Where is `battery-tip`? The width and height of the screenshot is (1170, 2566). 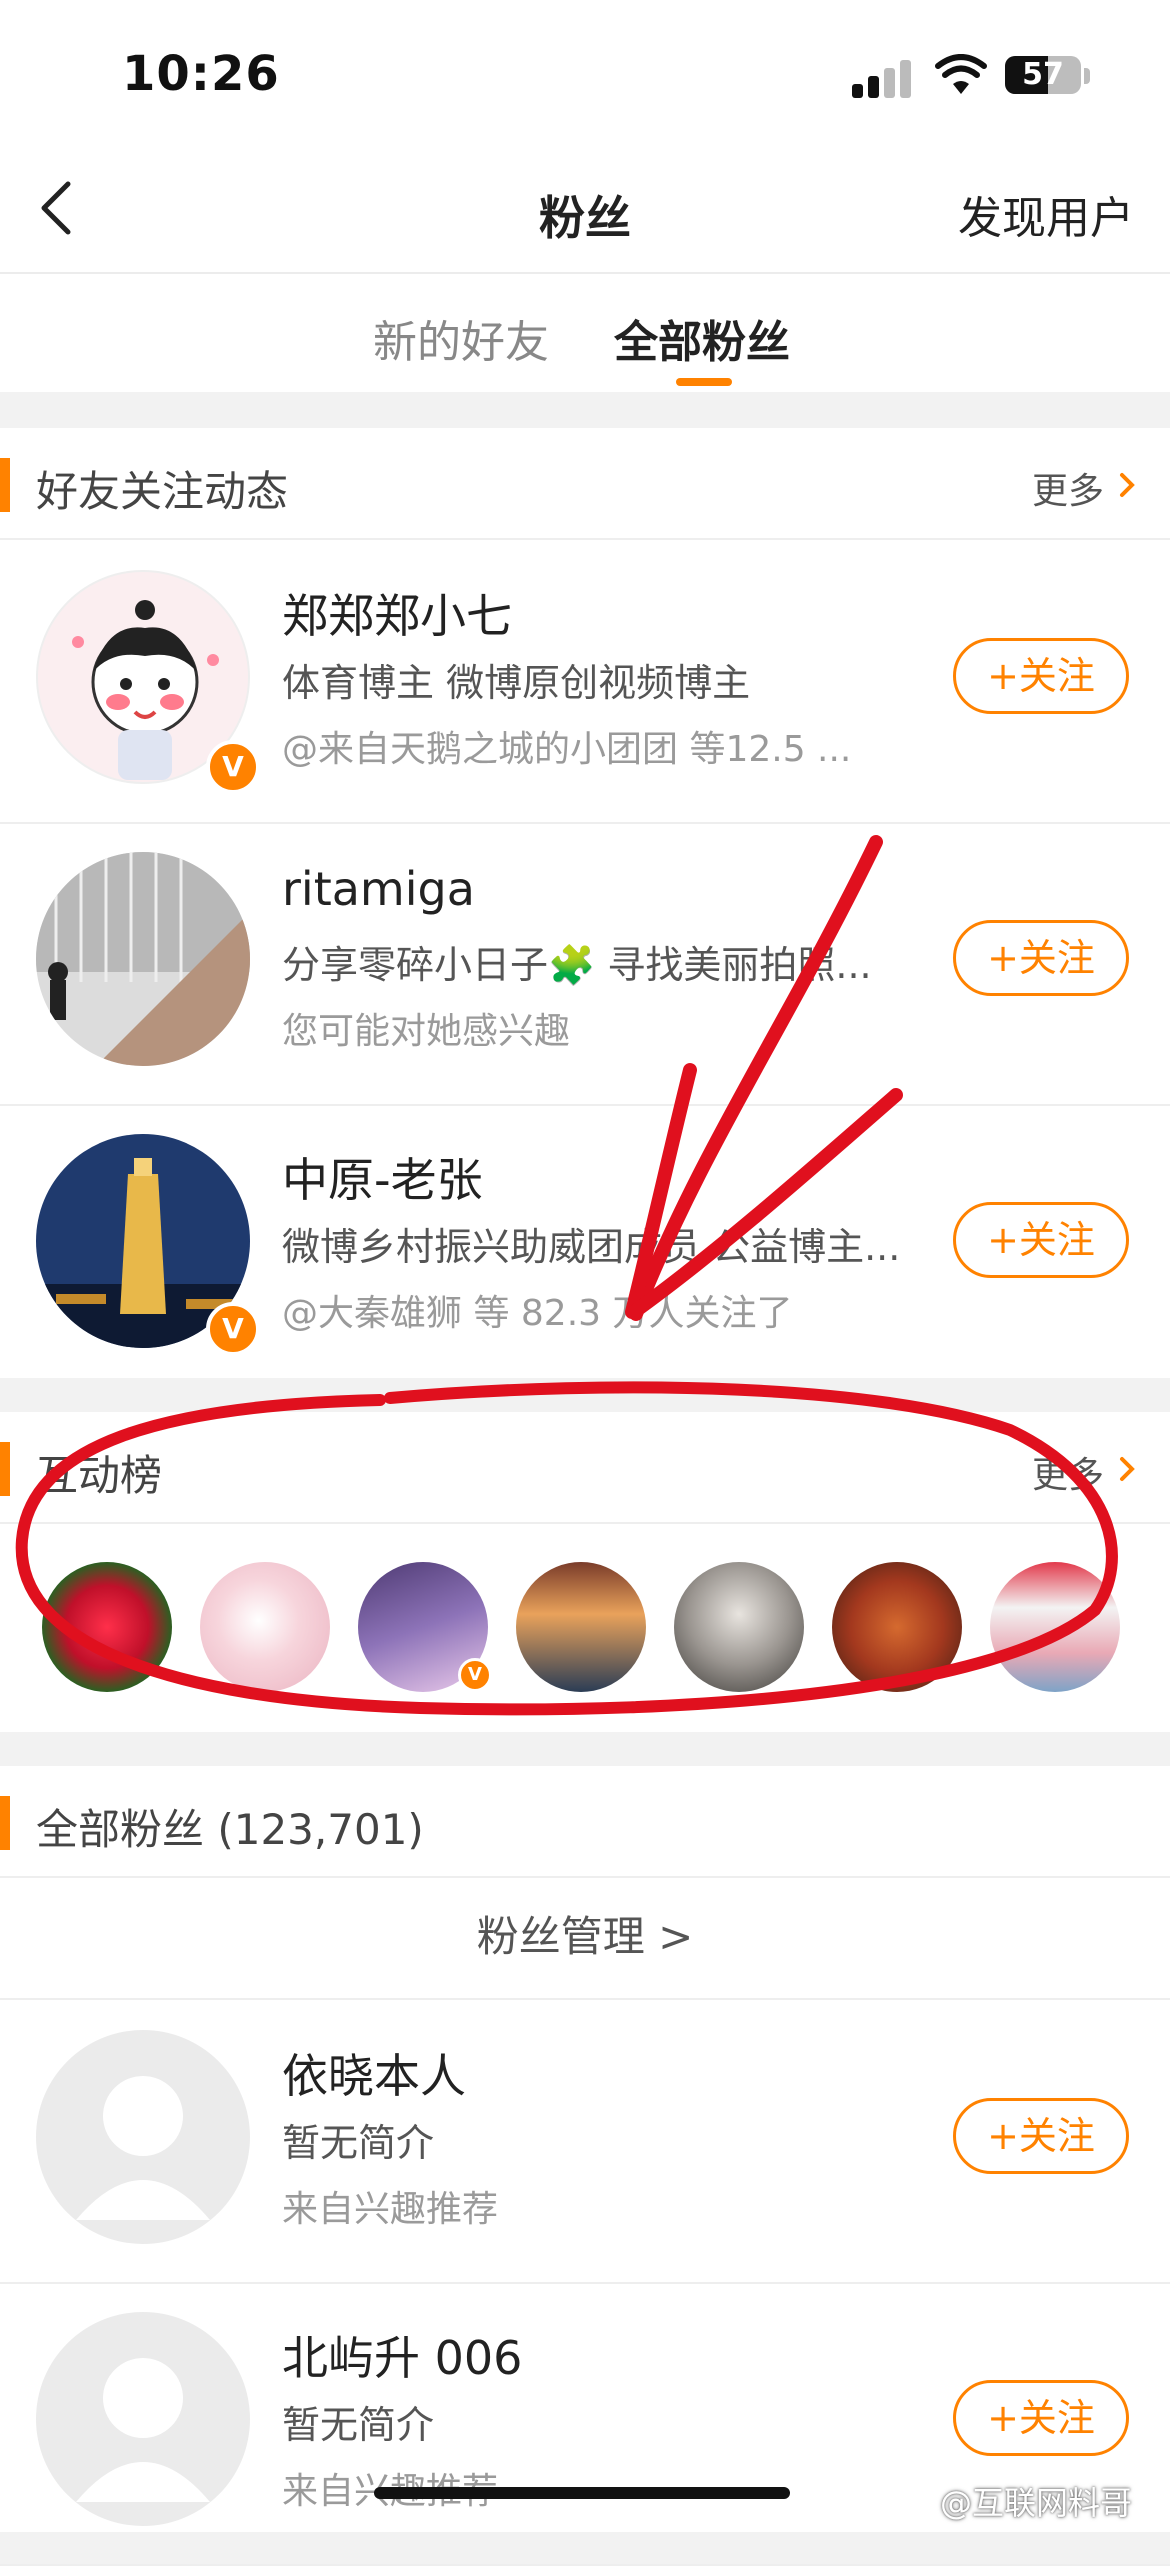 battery-tip is located at coordinates (1087, 76).